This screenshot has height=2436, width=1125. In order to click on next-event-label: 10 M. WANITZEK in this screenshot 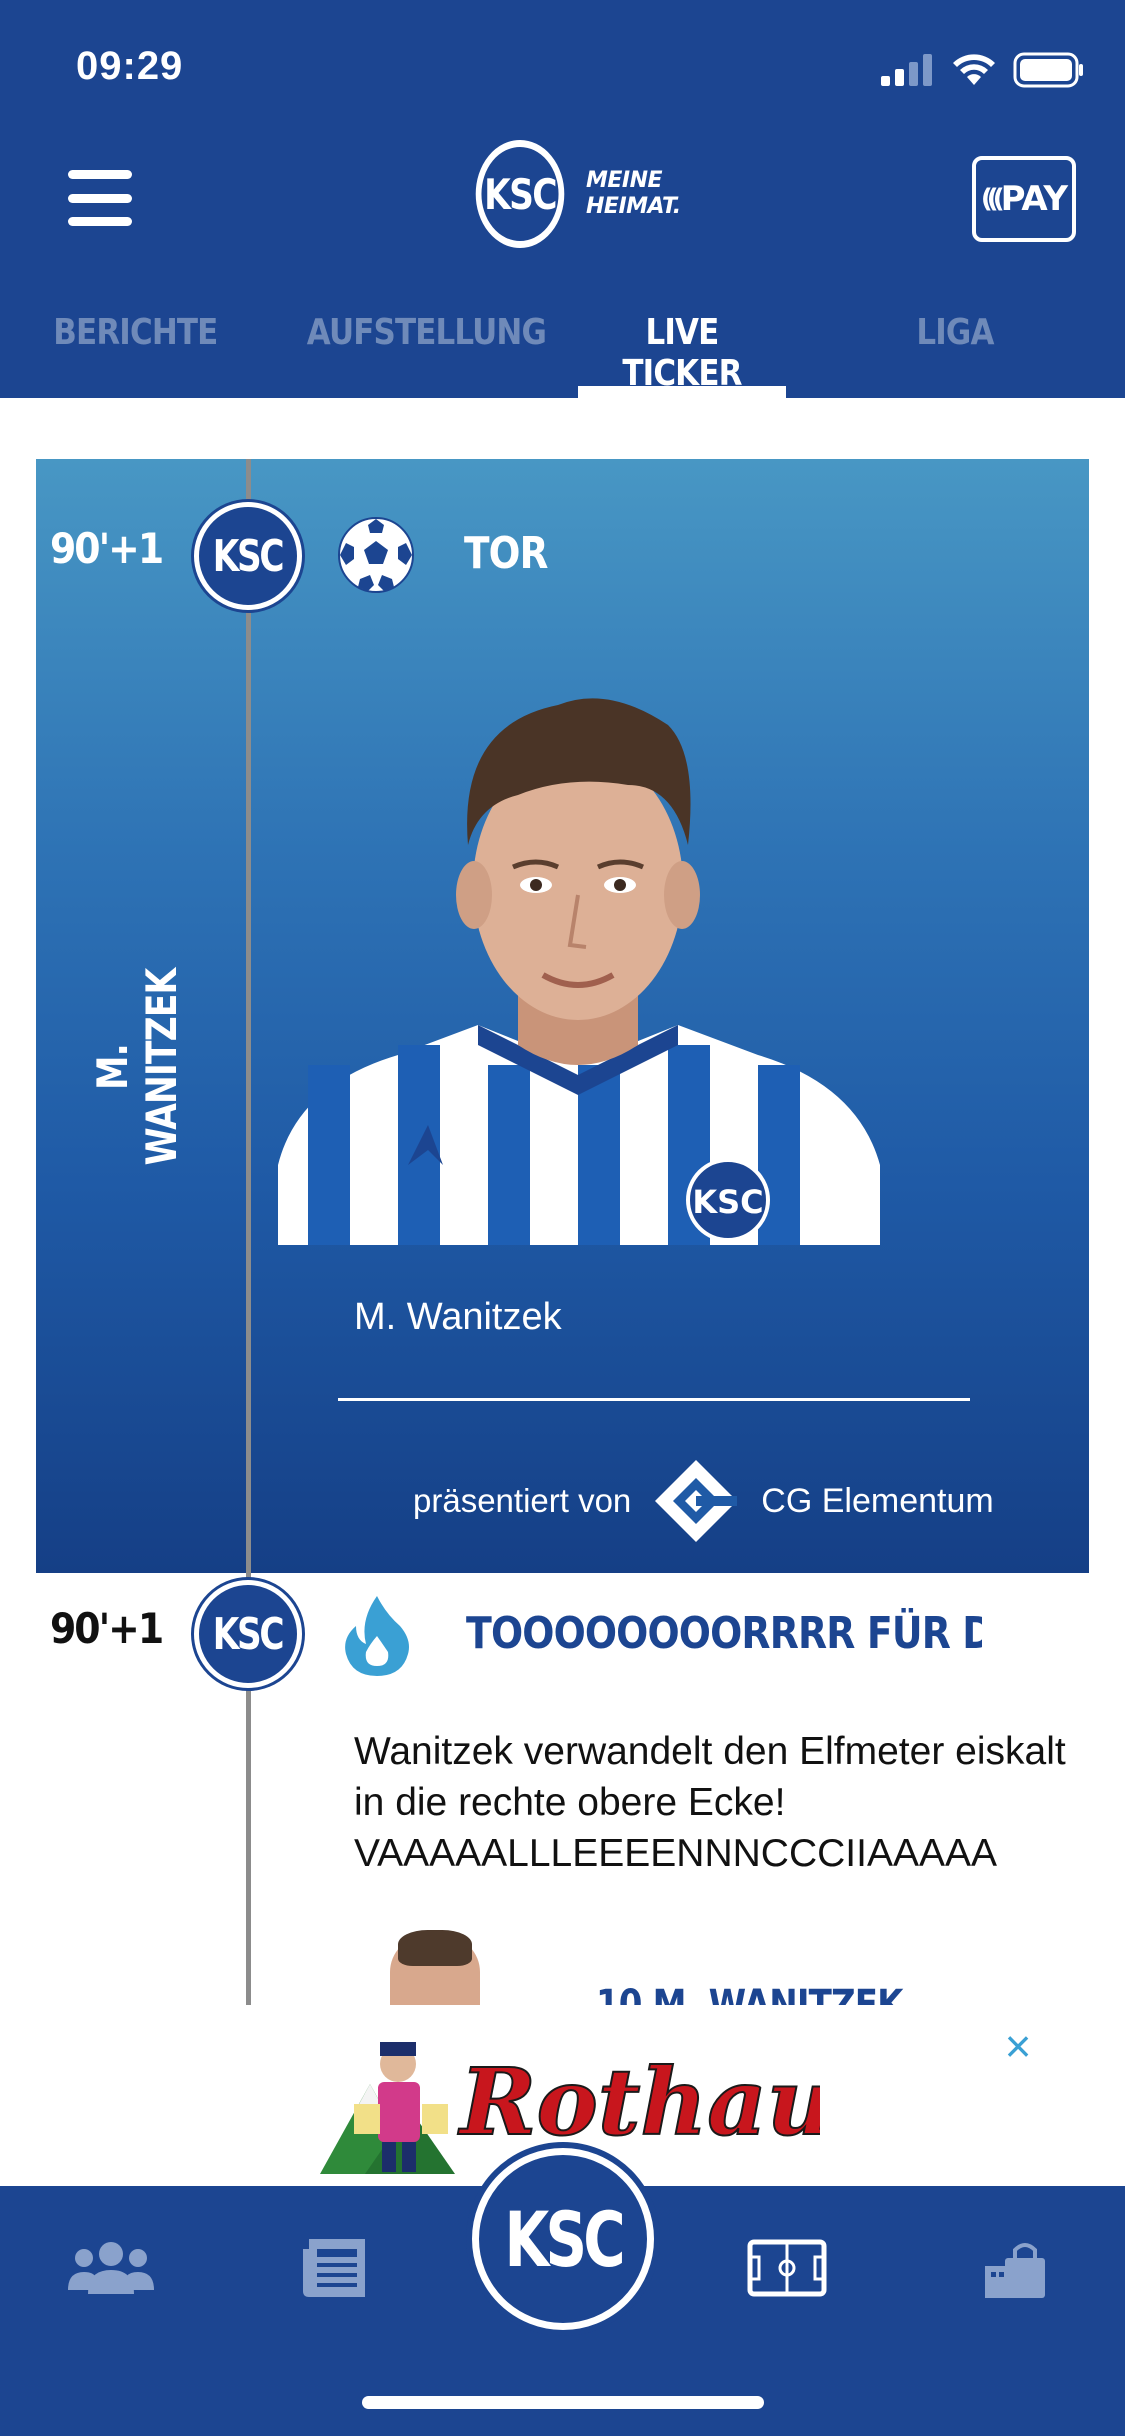, I will do `click(750, 1993)`.